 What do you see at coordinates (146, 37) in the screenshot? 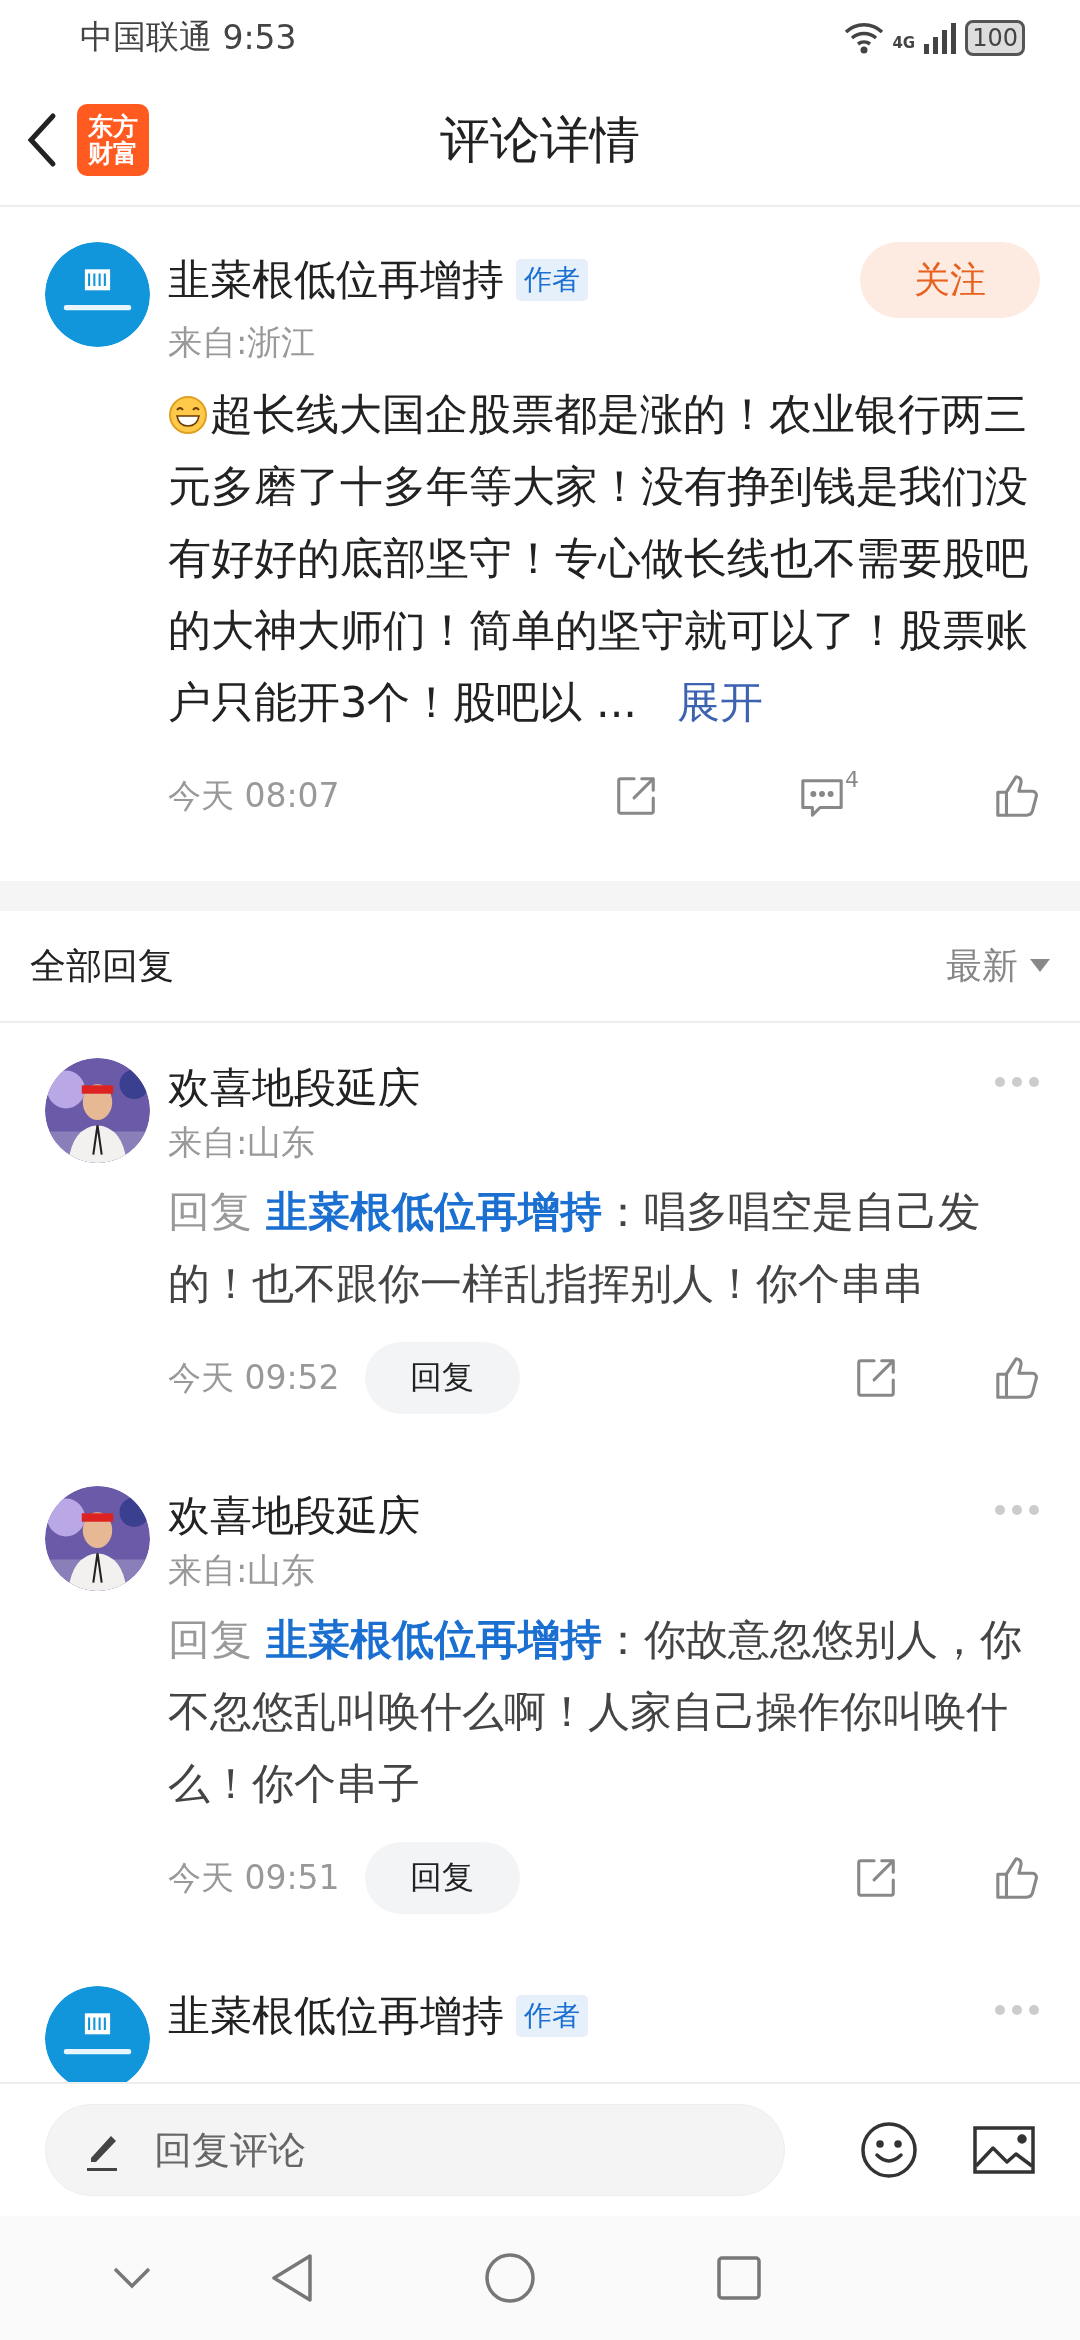
I see `carrier-name: 中国联通` at bounding box center [146, 37].